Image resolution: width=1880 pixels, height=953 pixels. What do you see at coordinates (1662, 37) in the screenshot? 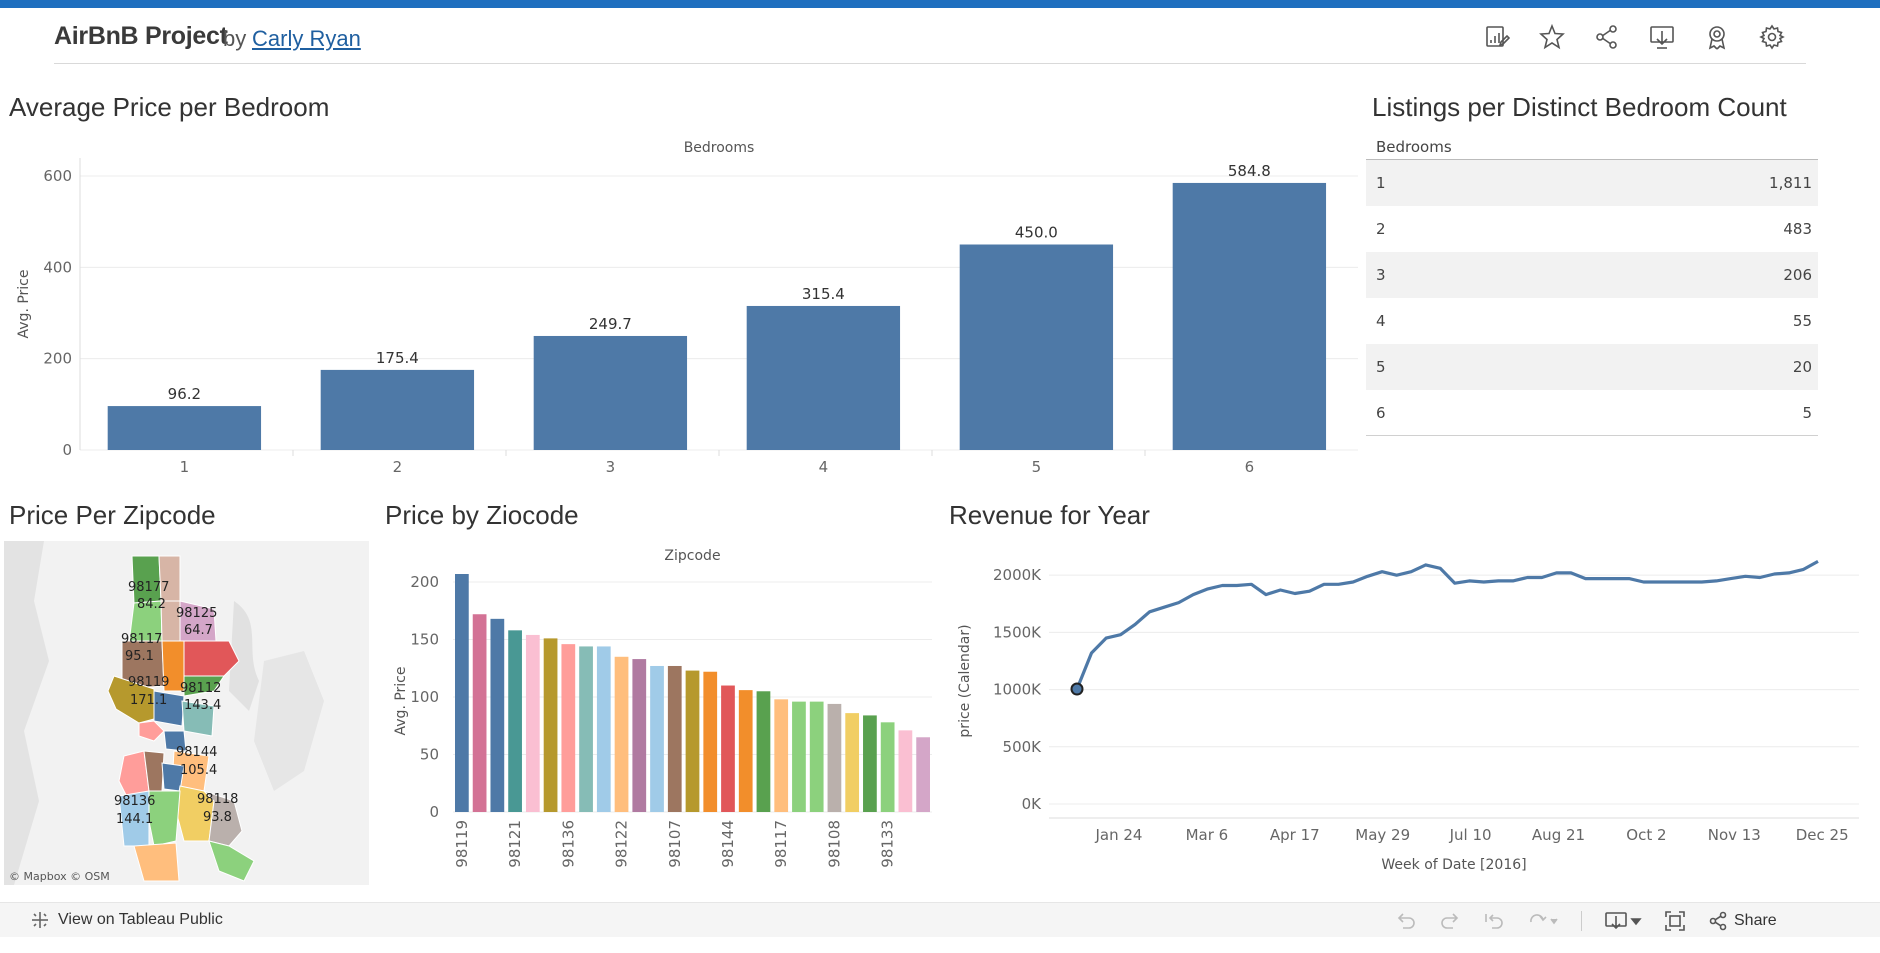
I see `download-icon` at bounding box center [1662, 37].